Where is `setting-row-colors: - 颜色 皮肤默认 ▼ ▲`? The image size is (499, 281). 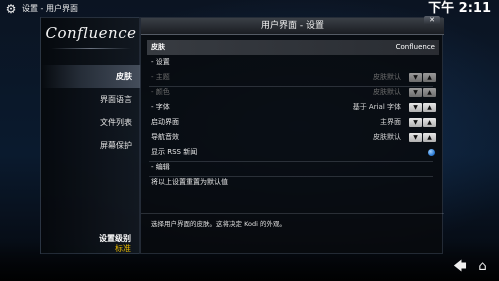 setting-row-colors: - 颜色 皮肤默认 ▼ ▲ is located at coordinates (293, 92).